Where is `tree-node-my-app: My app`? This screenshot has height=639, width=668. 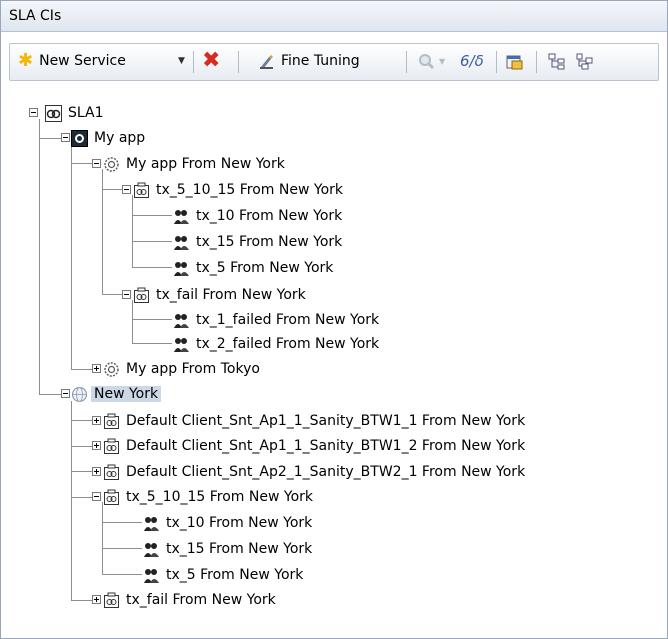 tree-node-my-app: My app is located at coordinates (108, 138).